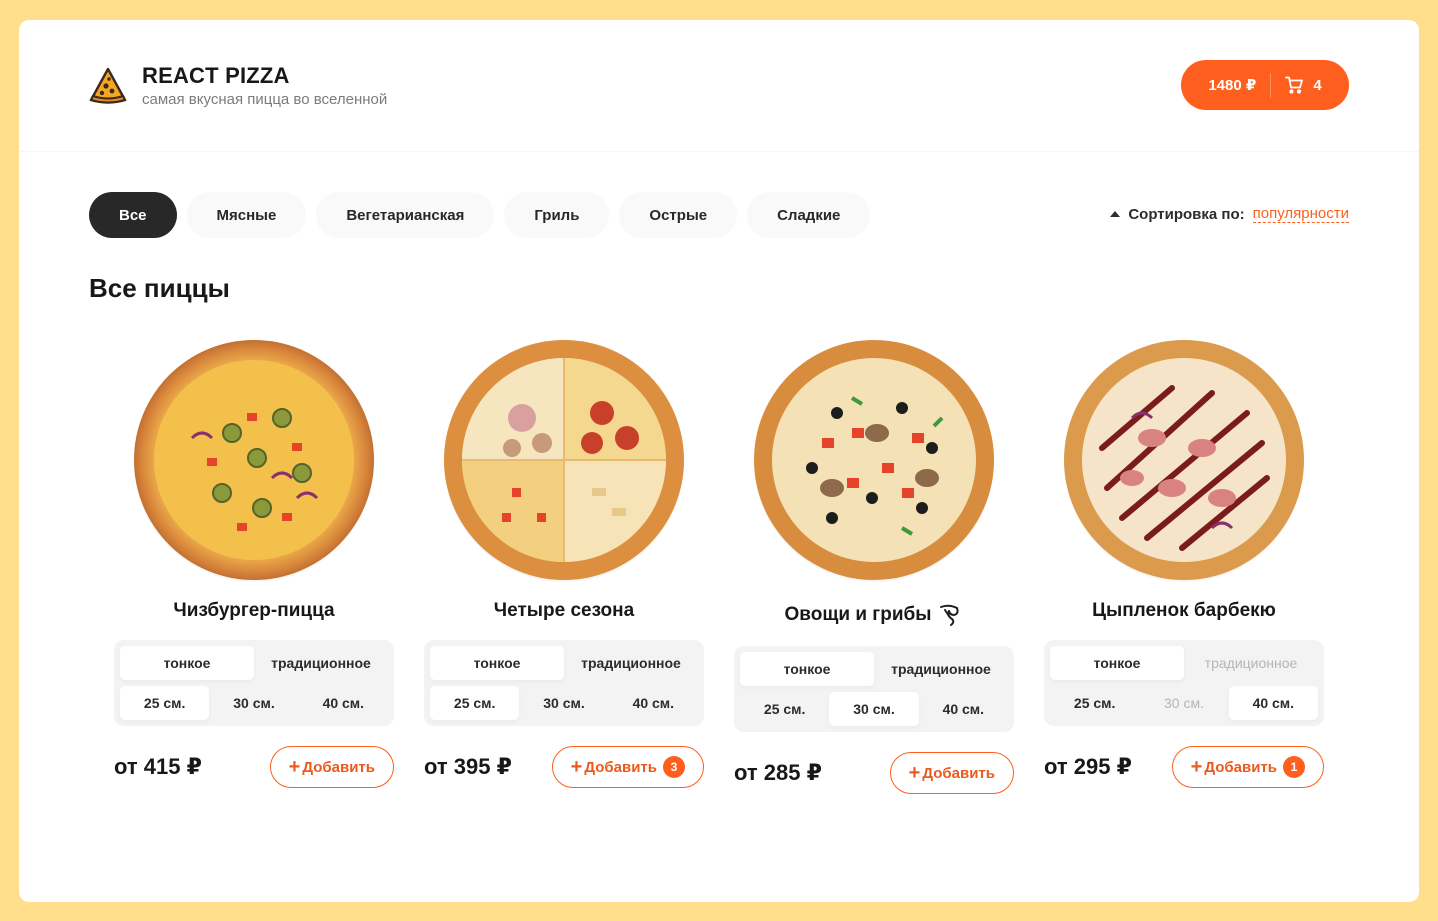  Describe the element at coordinates (246, 215) in the screenshot. I see `category-meat: Мясные` at that location.